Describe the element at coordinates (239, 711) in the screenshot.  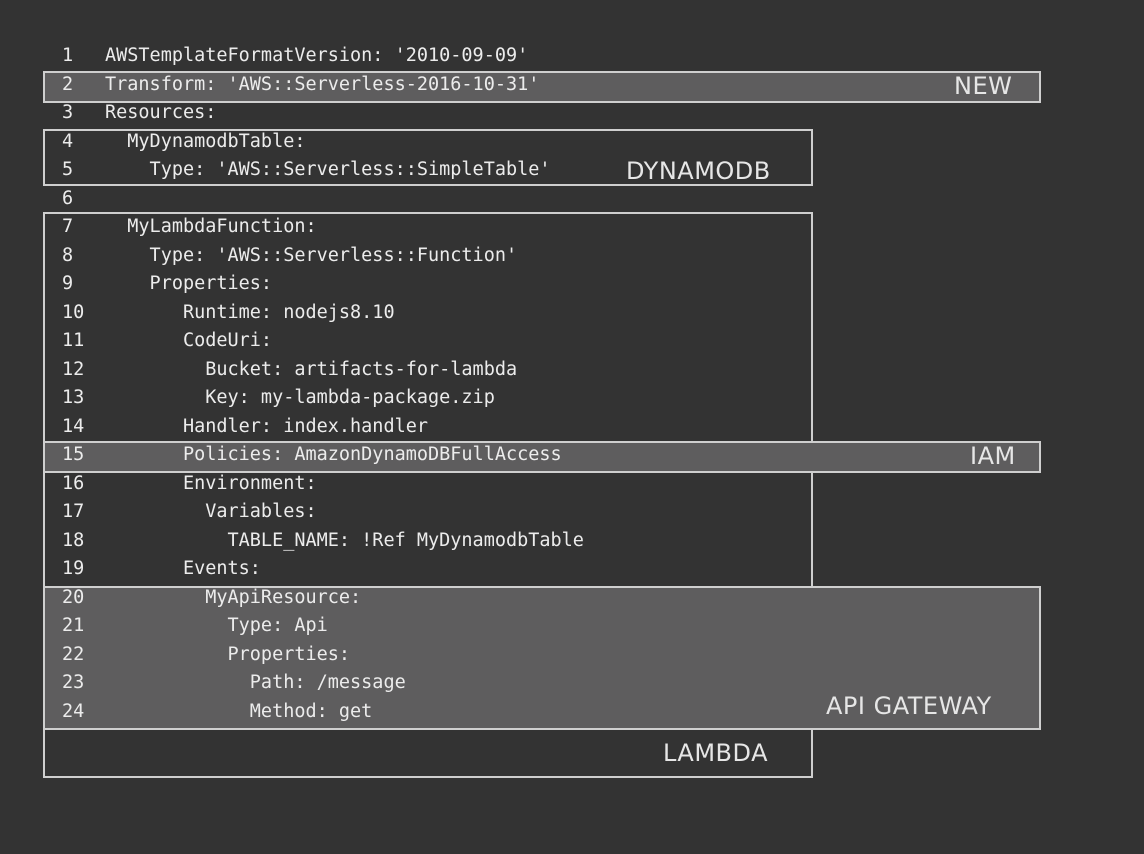
I see `line-code-text: Method: get` at that location.